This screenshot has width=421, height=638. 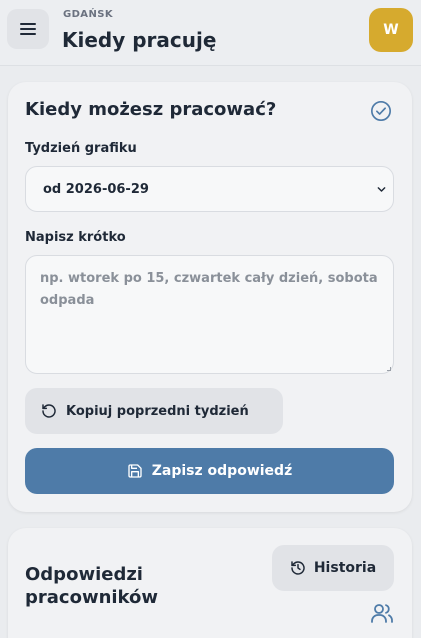 What do you see at coordinates (222, 471) in the screenshot?
I see `save-answer-label: Zapisz odpowiedź` at bounding box center [222, 471].